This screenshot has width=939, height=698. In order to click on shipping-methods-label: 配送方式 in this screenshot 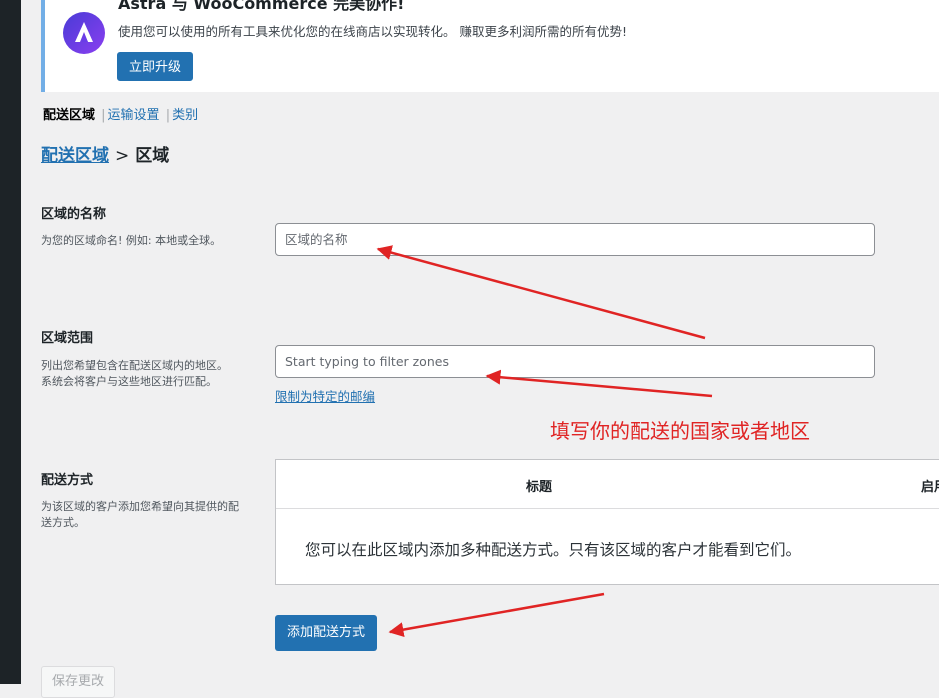, I will do `click(67, 480)`.